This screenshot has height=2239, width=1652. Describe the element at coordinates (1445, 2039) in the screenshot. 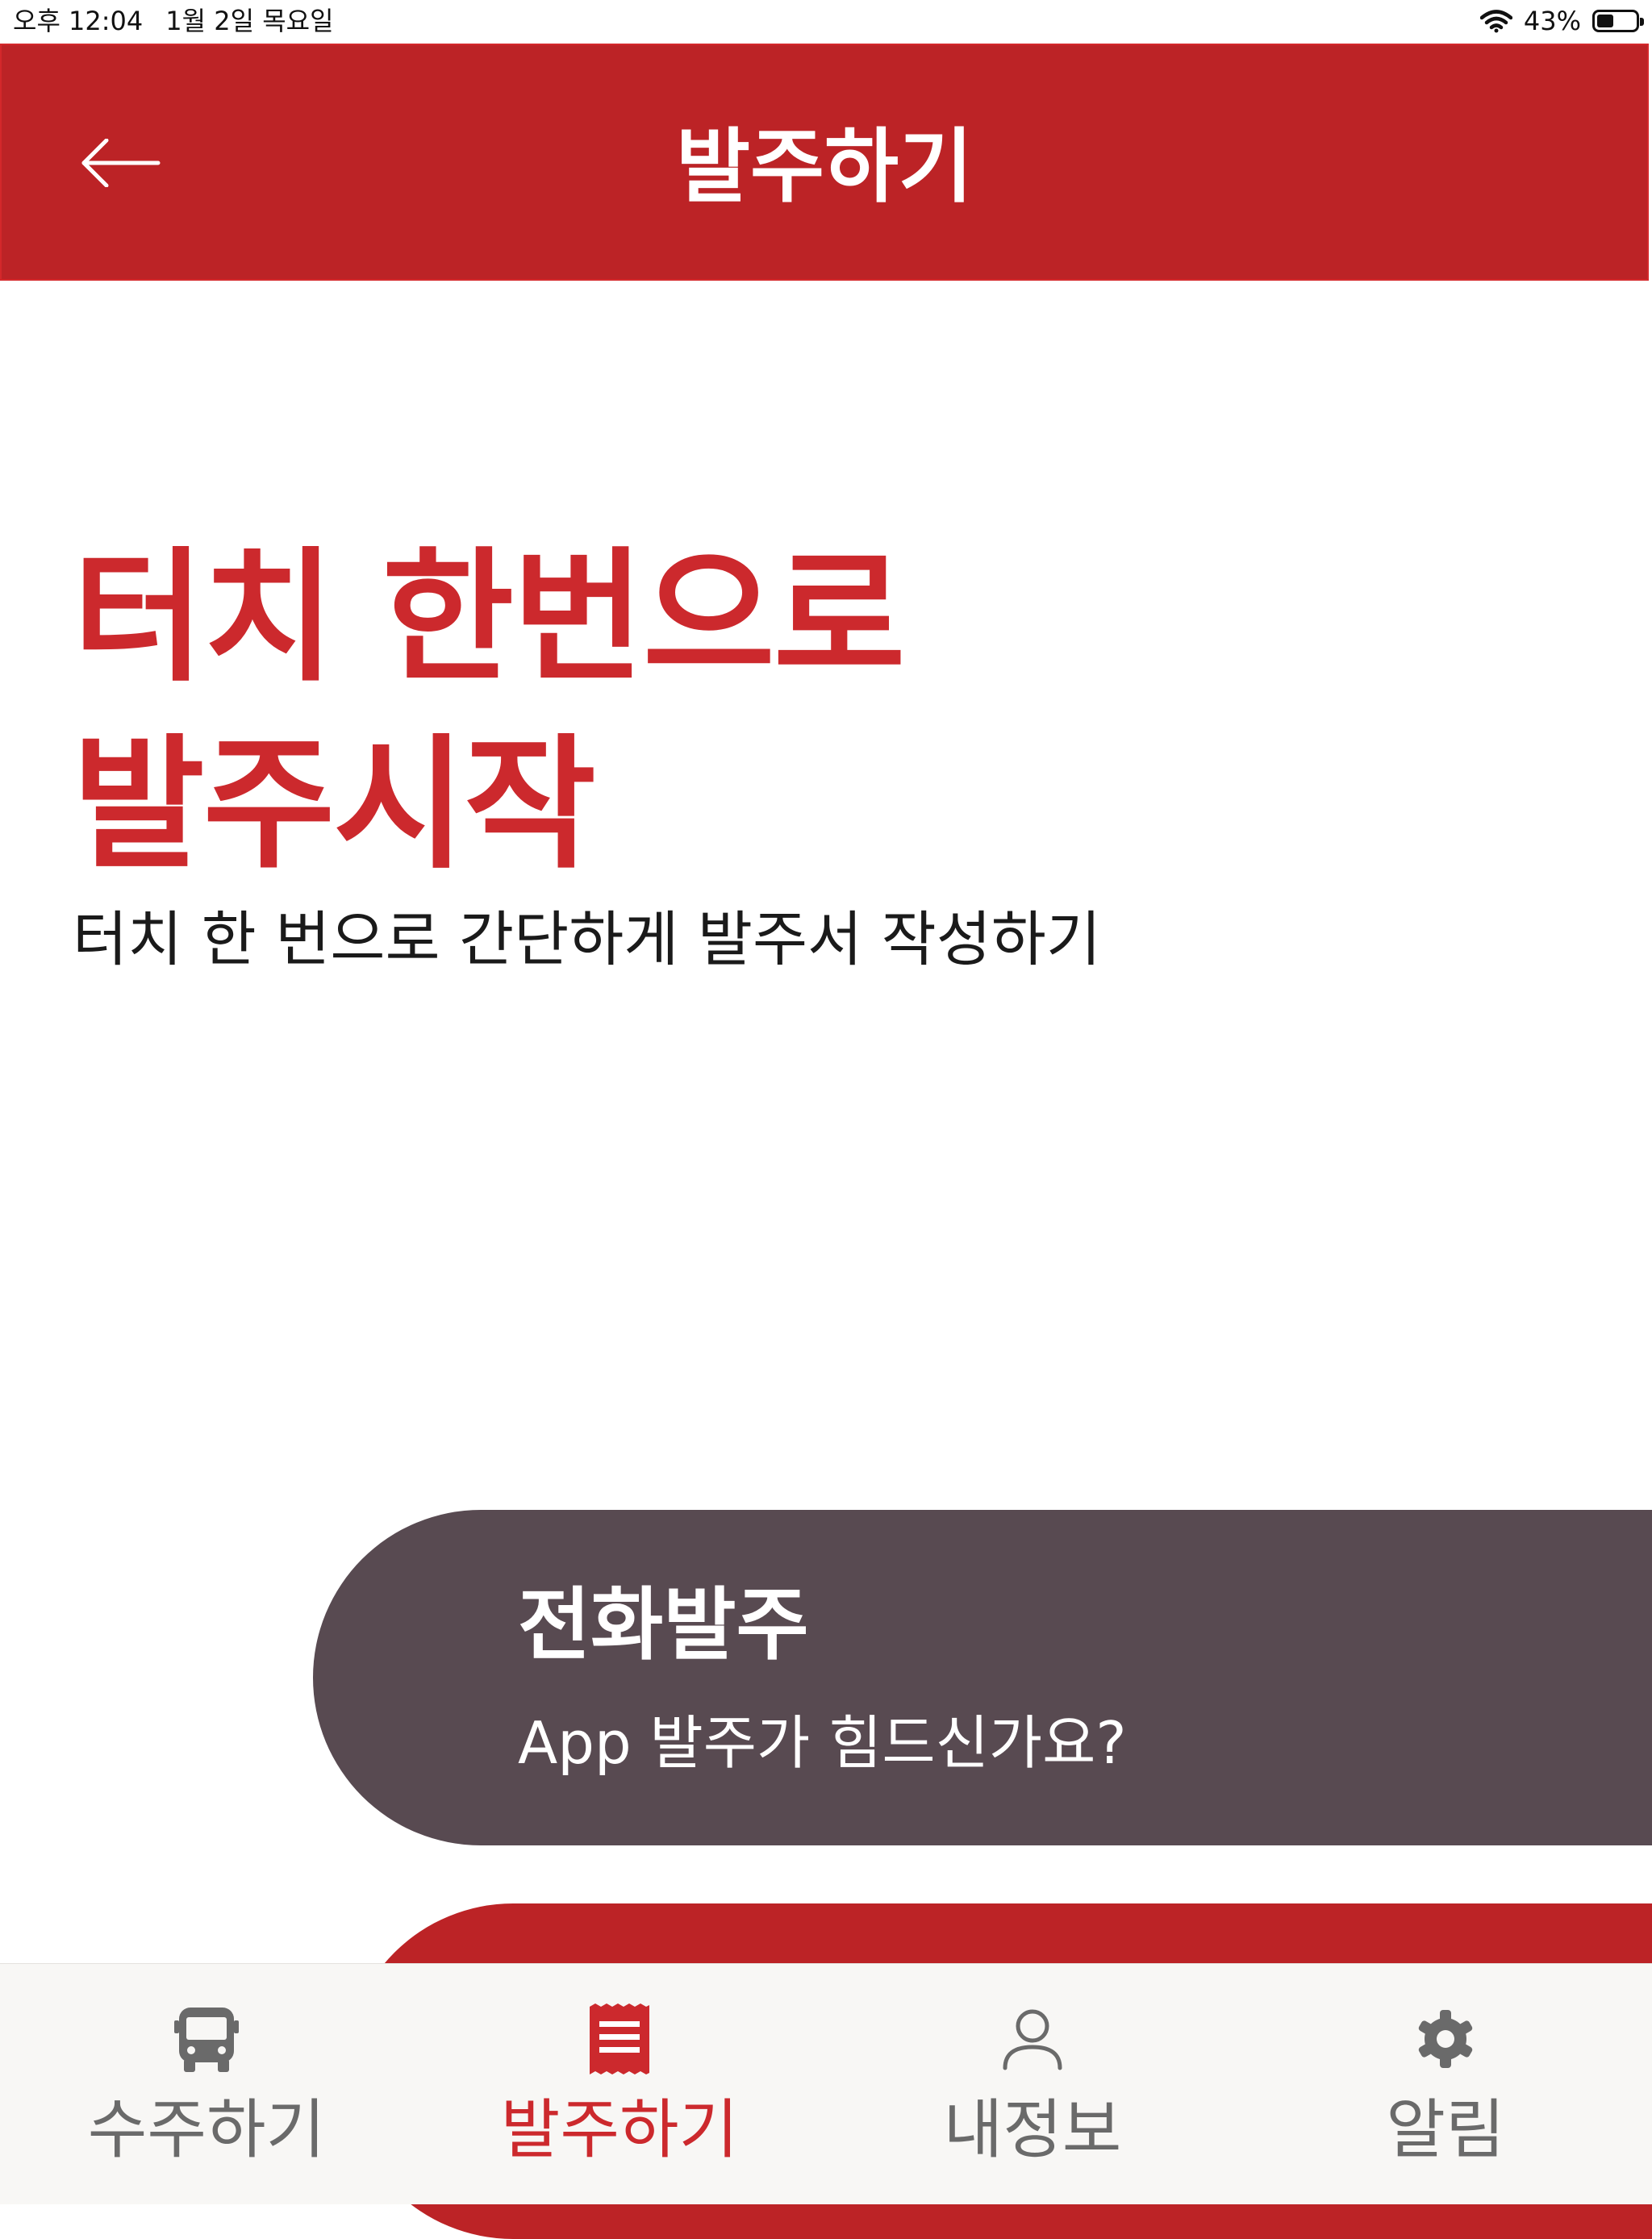

I see `gear-icon` at that location.